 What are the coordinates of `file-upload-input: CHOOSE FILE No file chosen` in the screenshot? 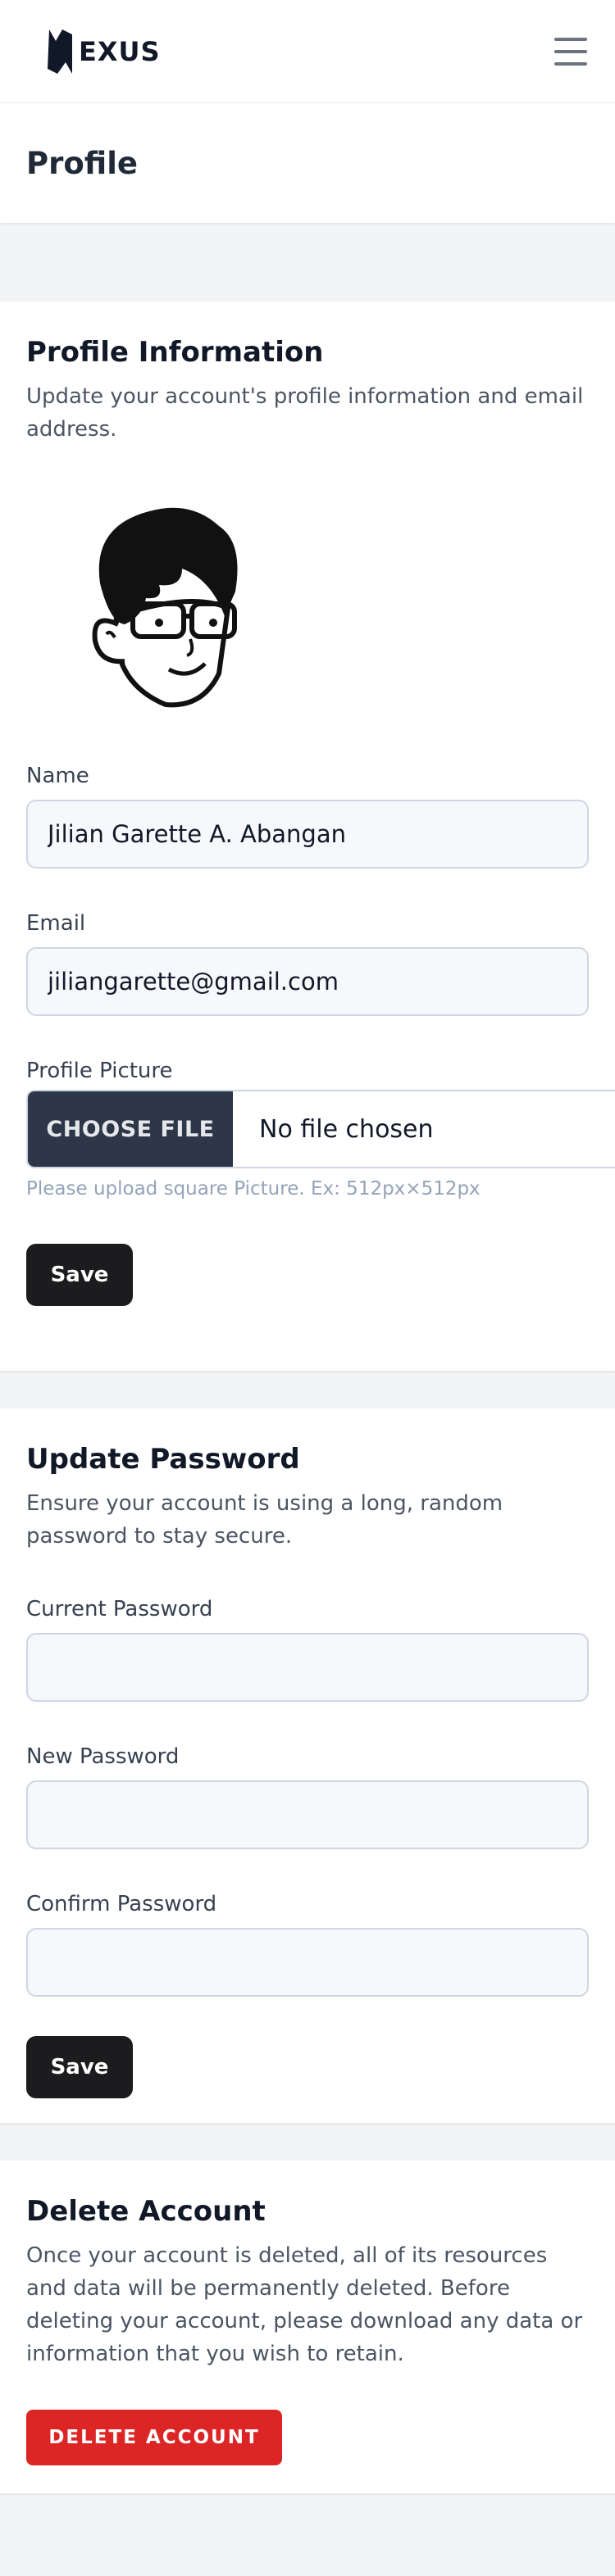 It's located at (320, 1129).